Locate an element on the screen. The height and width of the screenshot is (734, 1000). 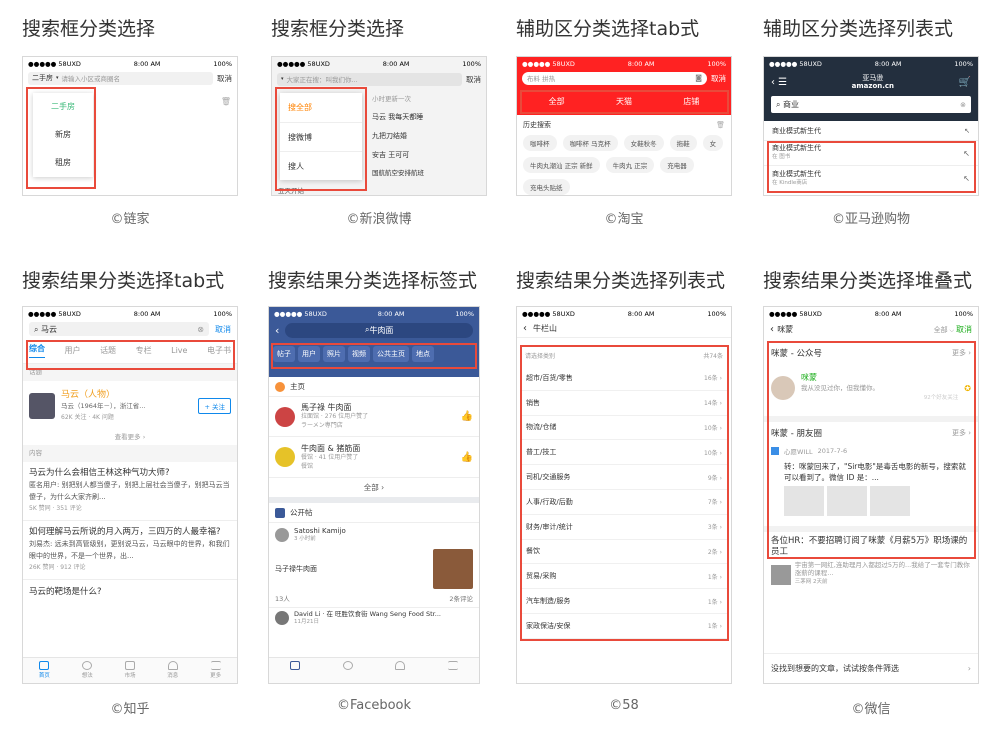
see-all-label: 全部 is located at coordinates (371, 487).